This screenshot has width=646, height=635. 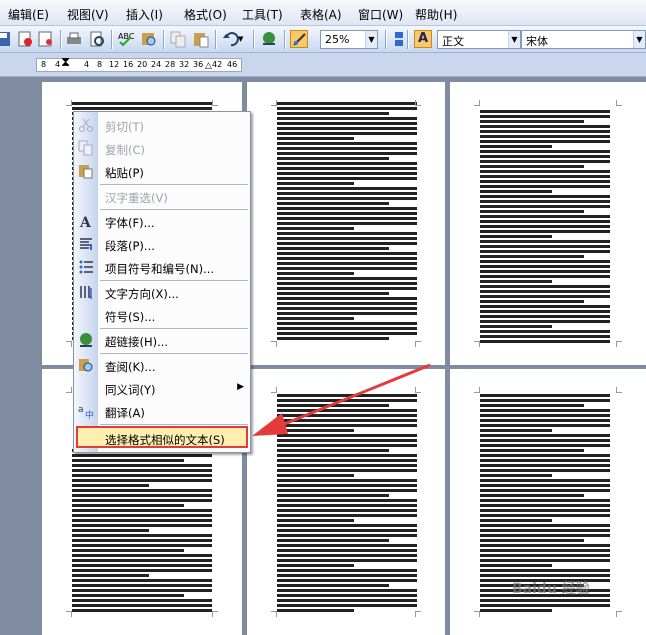 I want to click on spelling-icon: ABC, so click(x=126, y=39).